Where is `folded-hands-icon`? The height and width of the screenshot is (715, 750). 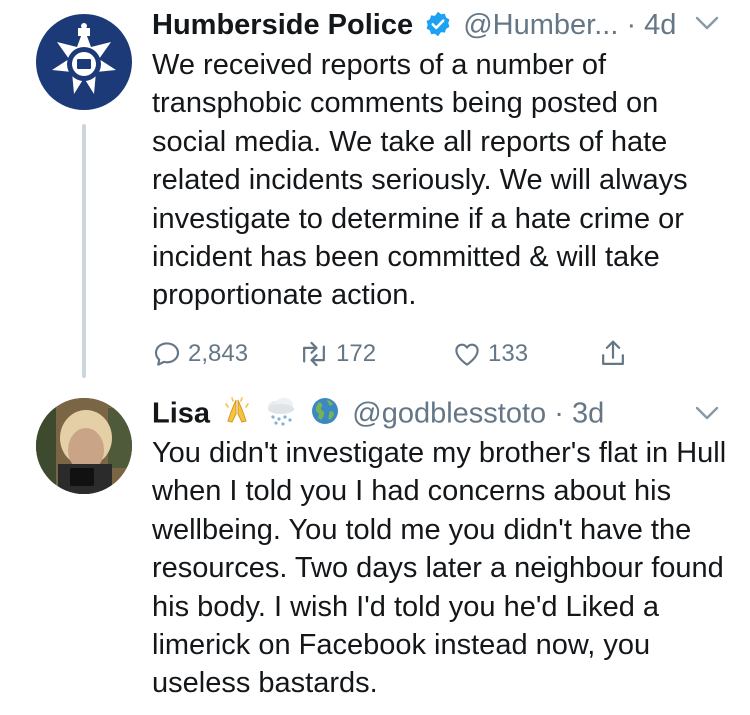
folded-hands-icon is located at coordinates (237, 415).